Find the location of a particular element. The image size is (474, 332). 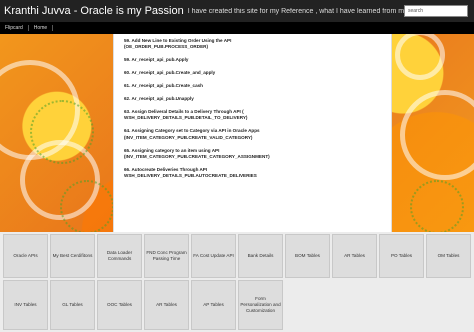

search-input: search is located at coordinates (436, 11).